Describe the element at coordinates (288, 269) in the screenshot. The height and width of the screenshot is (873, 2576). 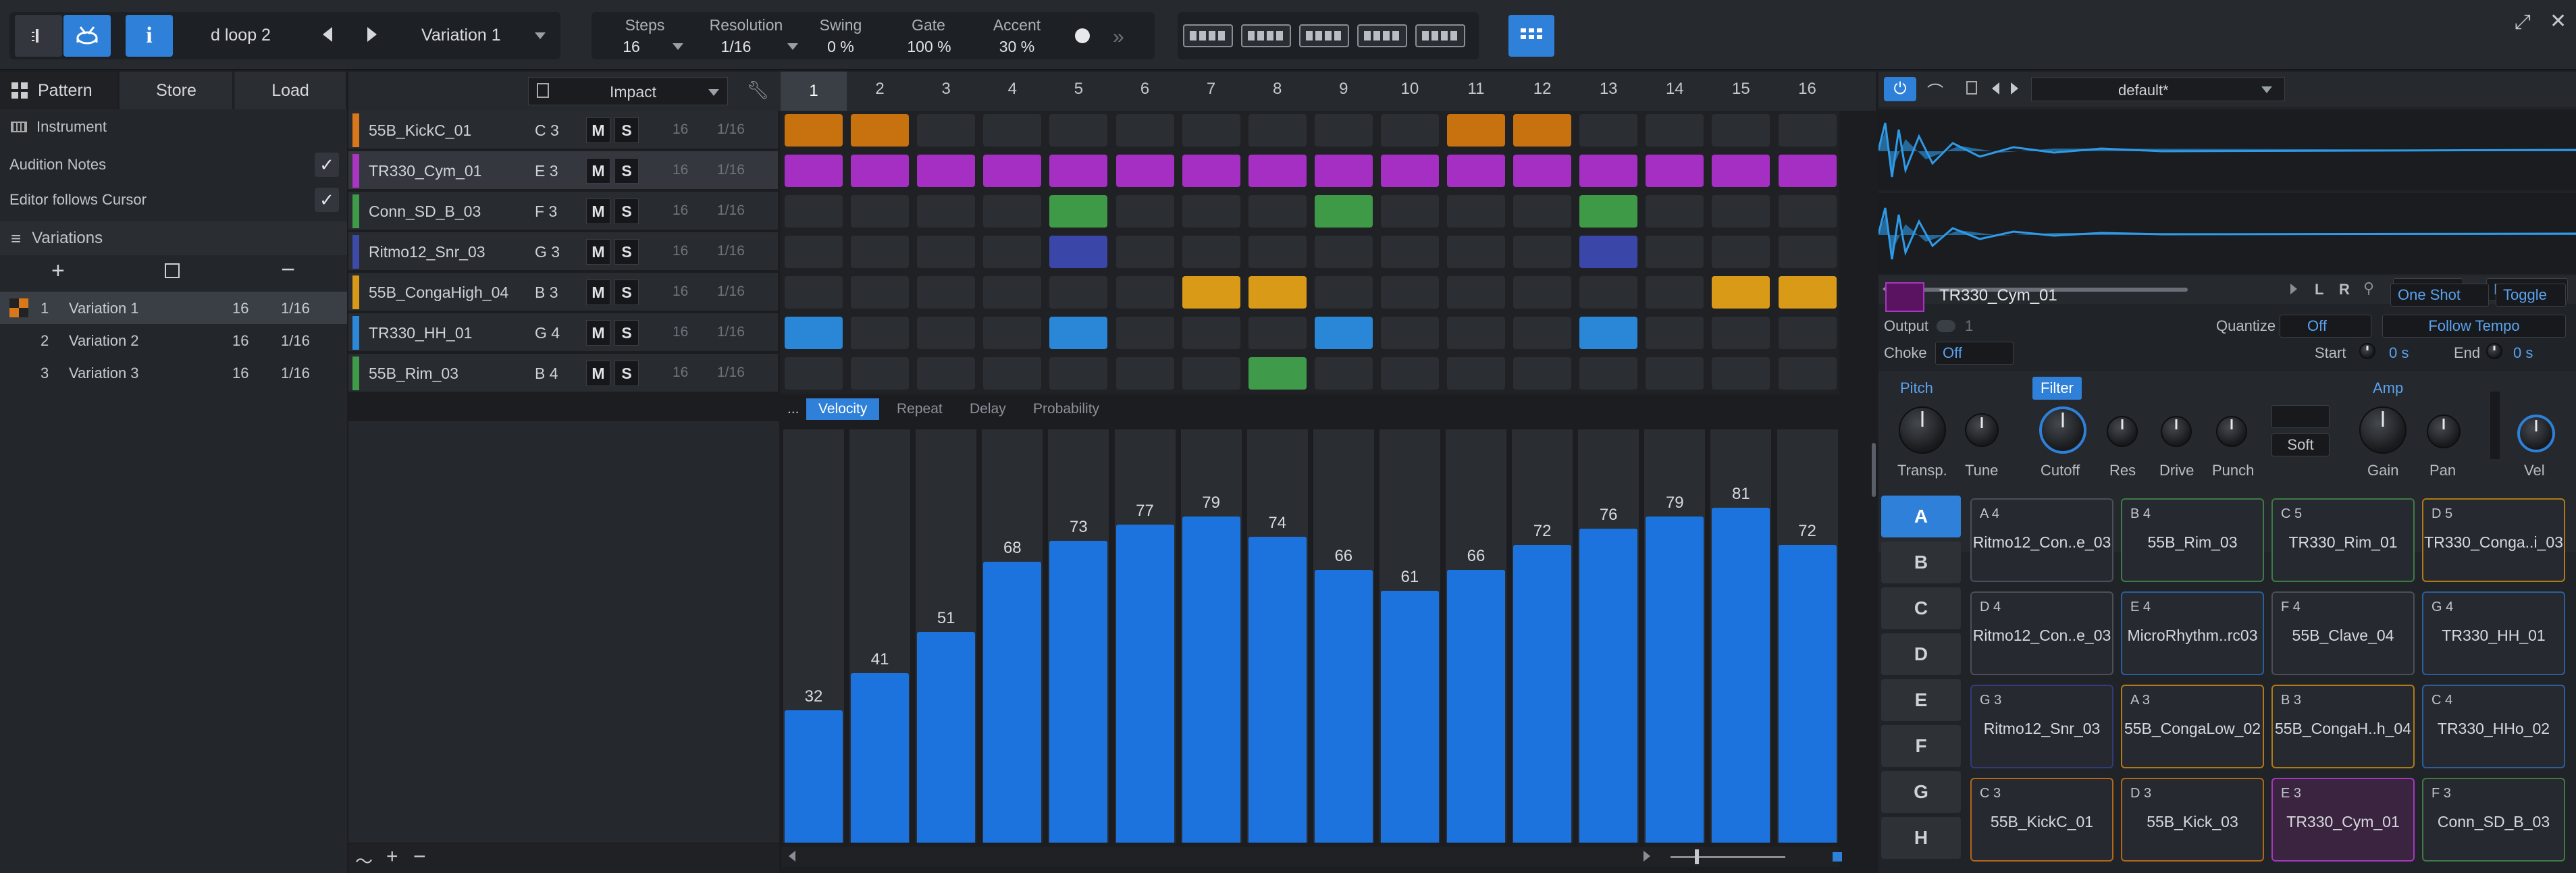
I see `remove-variation-icon: −` at that location.